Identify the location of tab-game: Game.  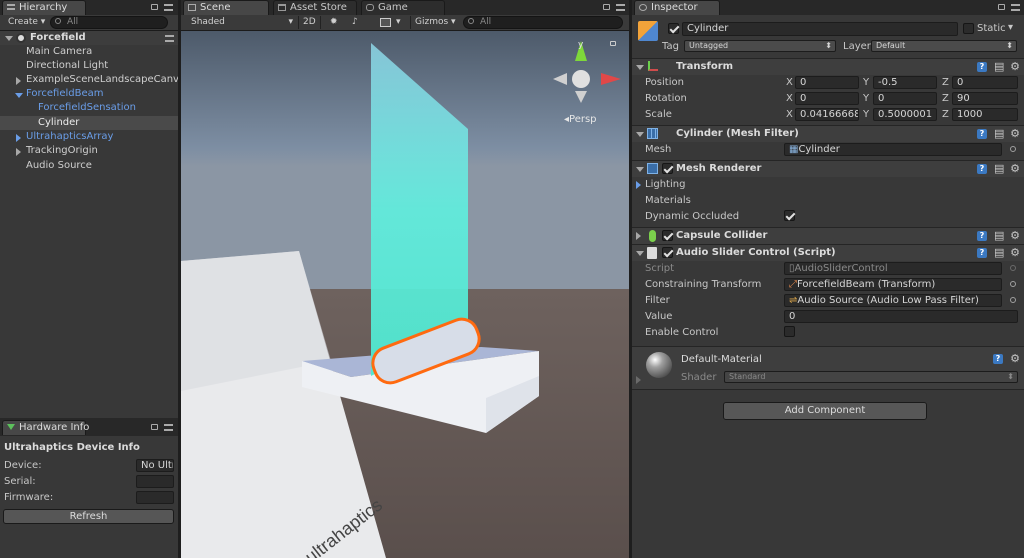
(403, 7).